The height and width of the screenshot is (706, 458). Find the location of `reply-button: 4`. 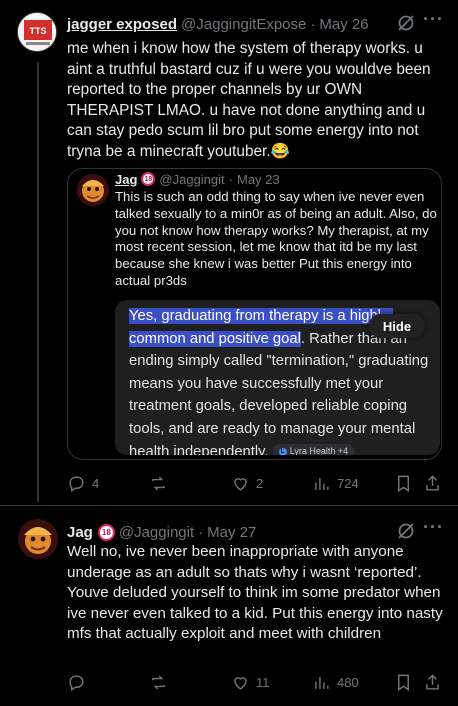

reply-button: 4 is located at coordinates (83, 483).